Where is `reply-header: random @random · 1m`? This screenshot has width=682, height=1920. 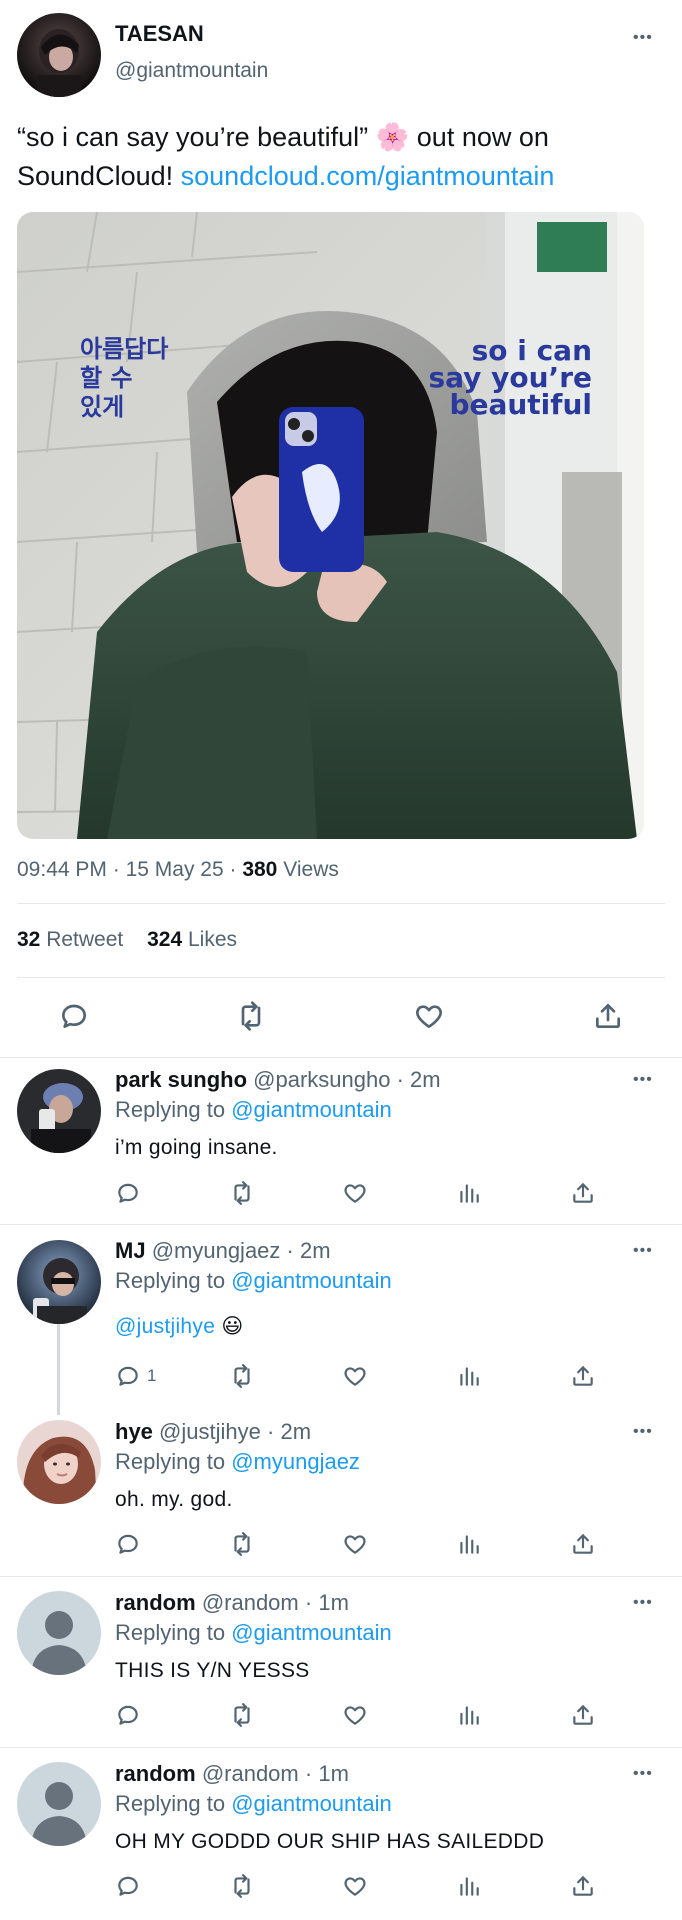 reply-header: random @random · 1m is located at coordinates (232, 1603).